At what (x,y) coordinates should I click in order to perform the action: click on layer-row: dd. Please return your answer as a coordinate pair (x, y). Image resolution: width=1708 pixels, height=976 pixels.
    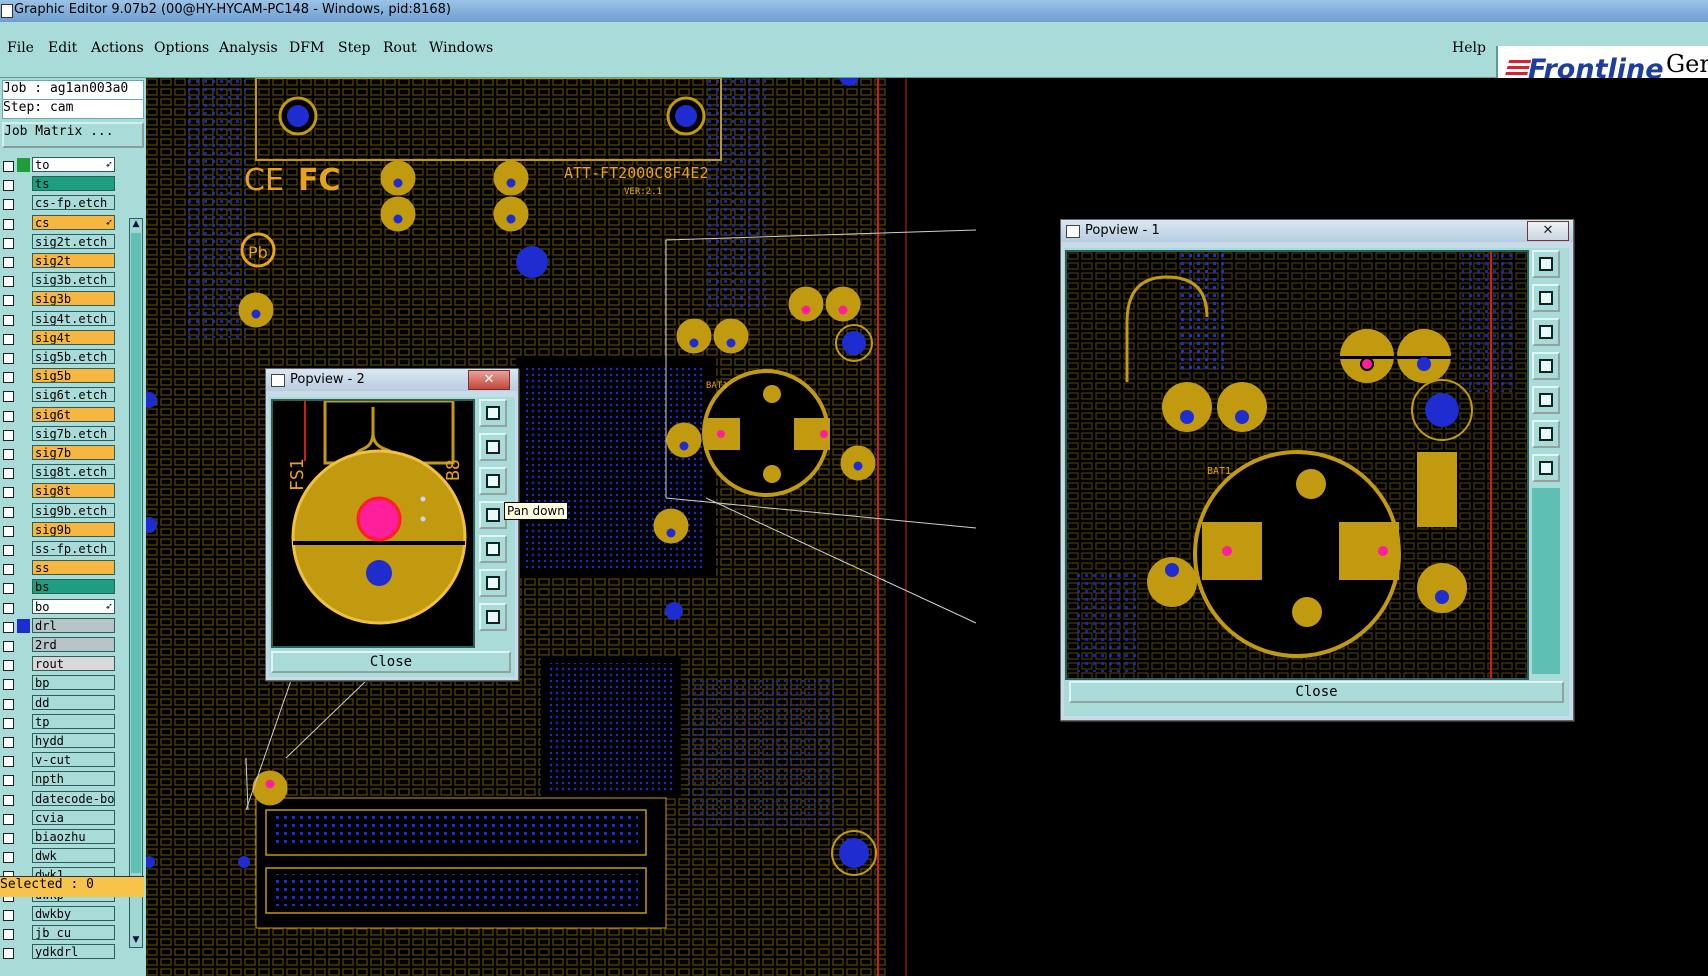
    Looking at the image, I should click on (60, 703).